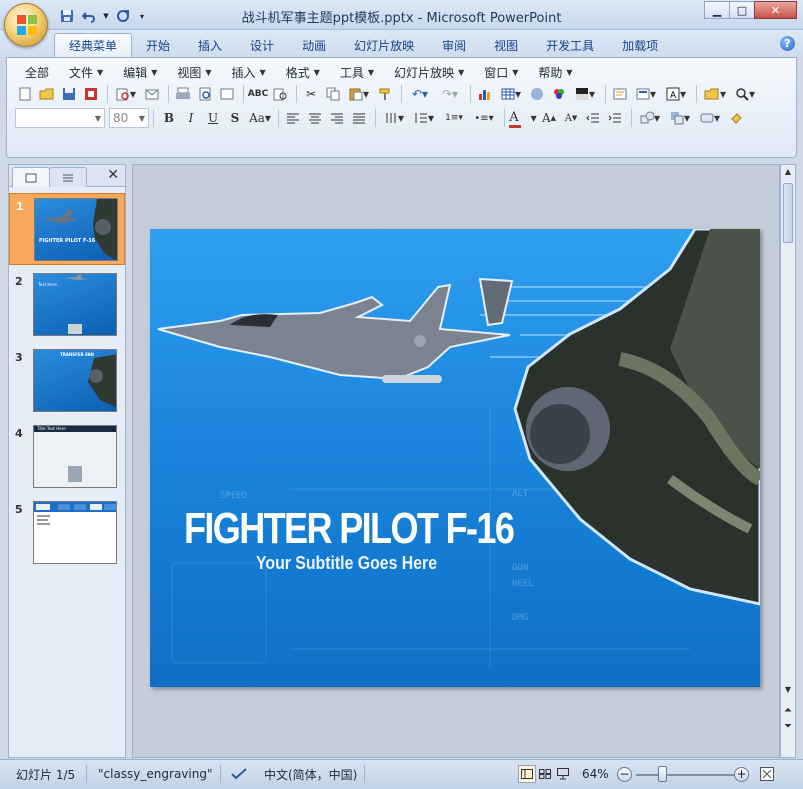  What do you see at coordinates (662, 774) in the screenshot?
I see `zoom-slider-handle` at bounding box center [662, 774].